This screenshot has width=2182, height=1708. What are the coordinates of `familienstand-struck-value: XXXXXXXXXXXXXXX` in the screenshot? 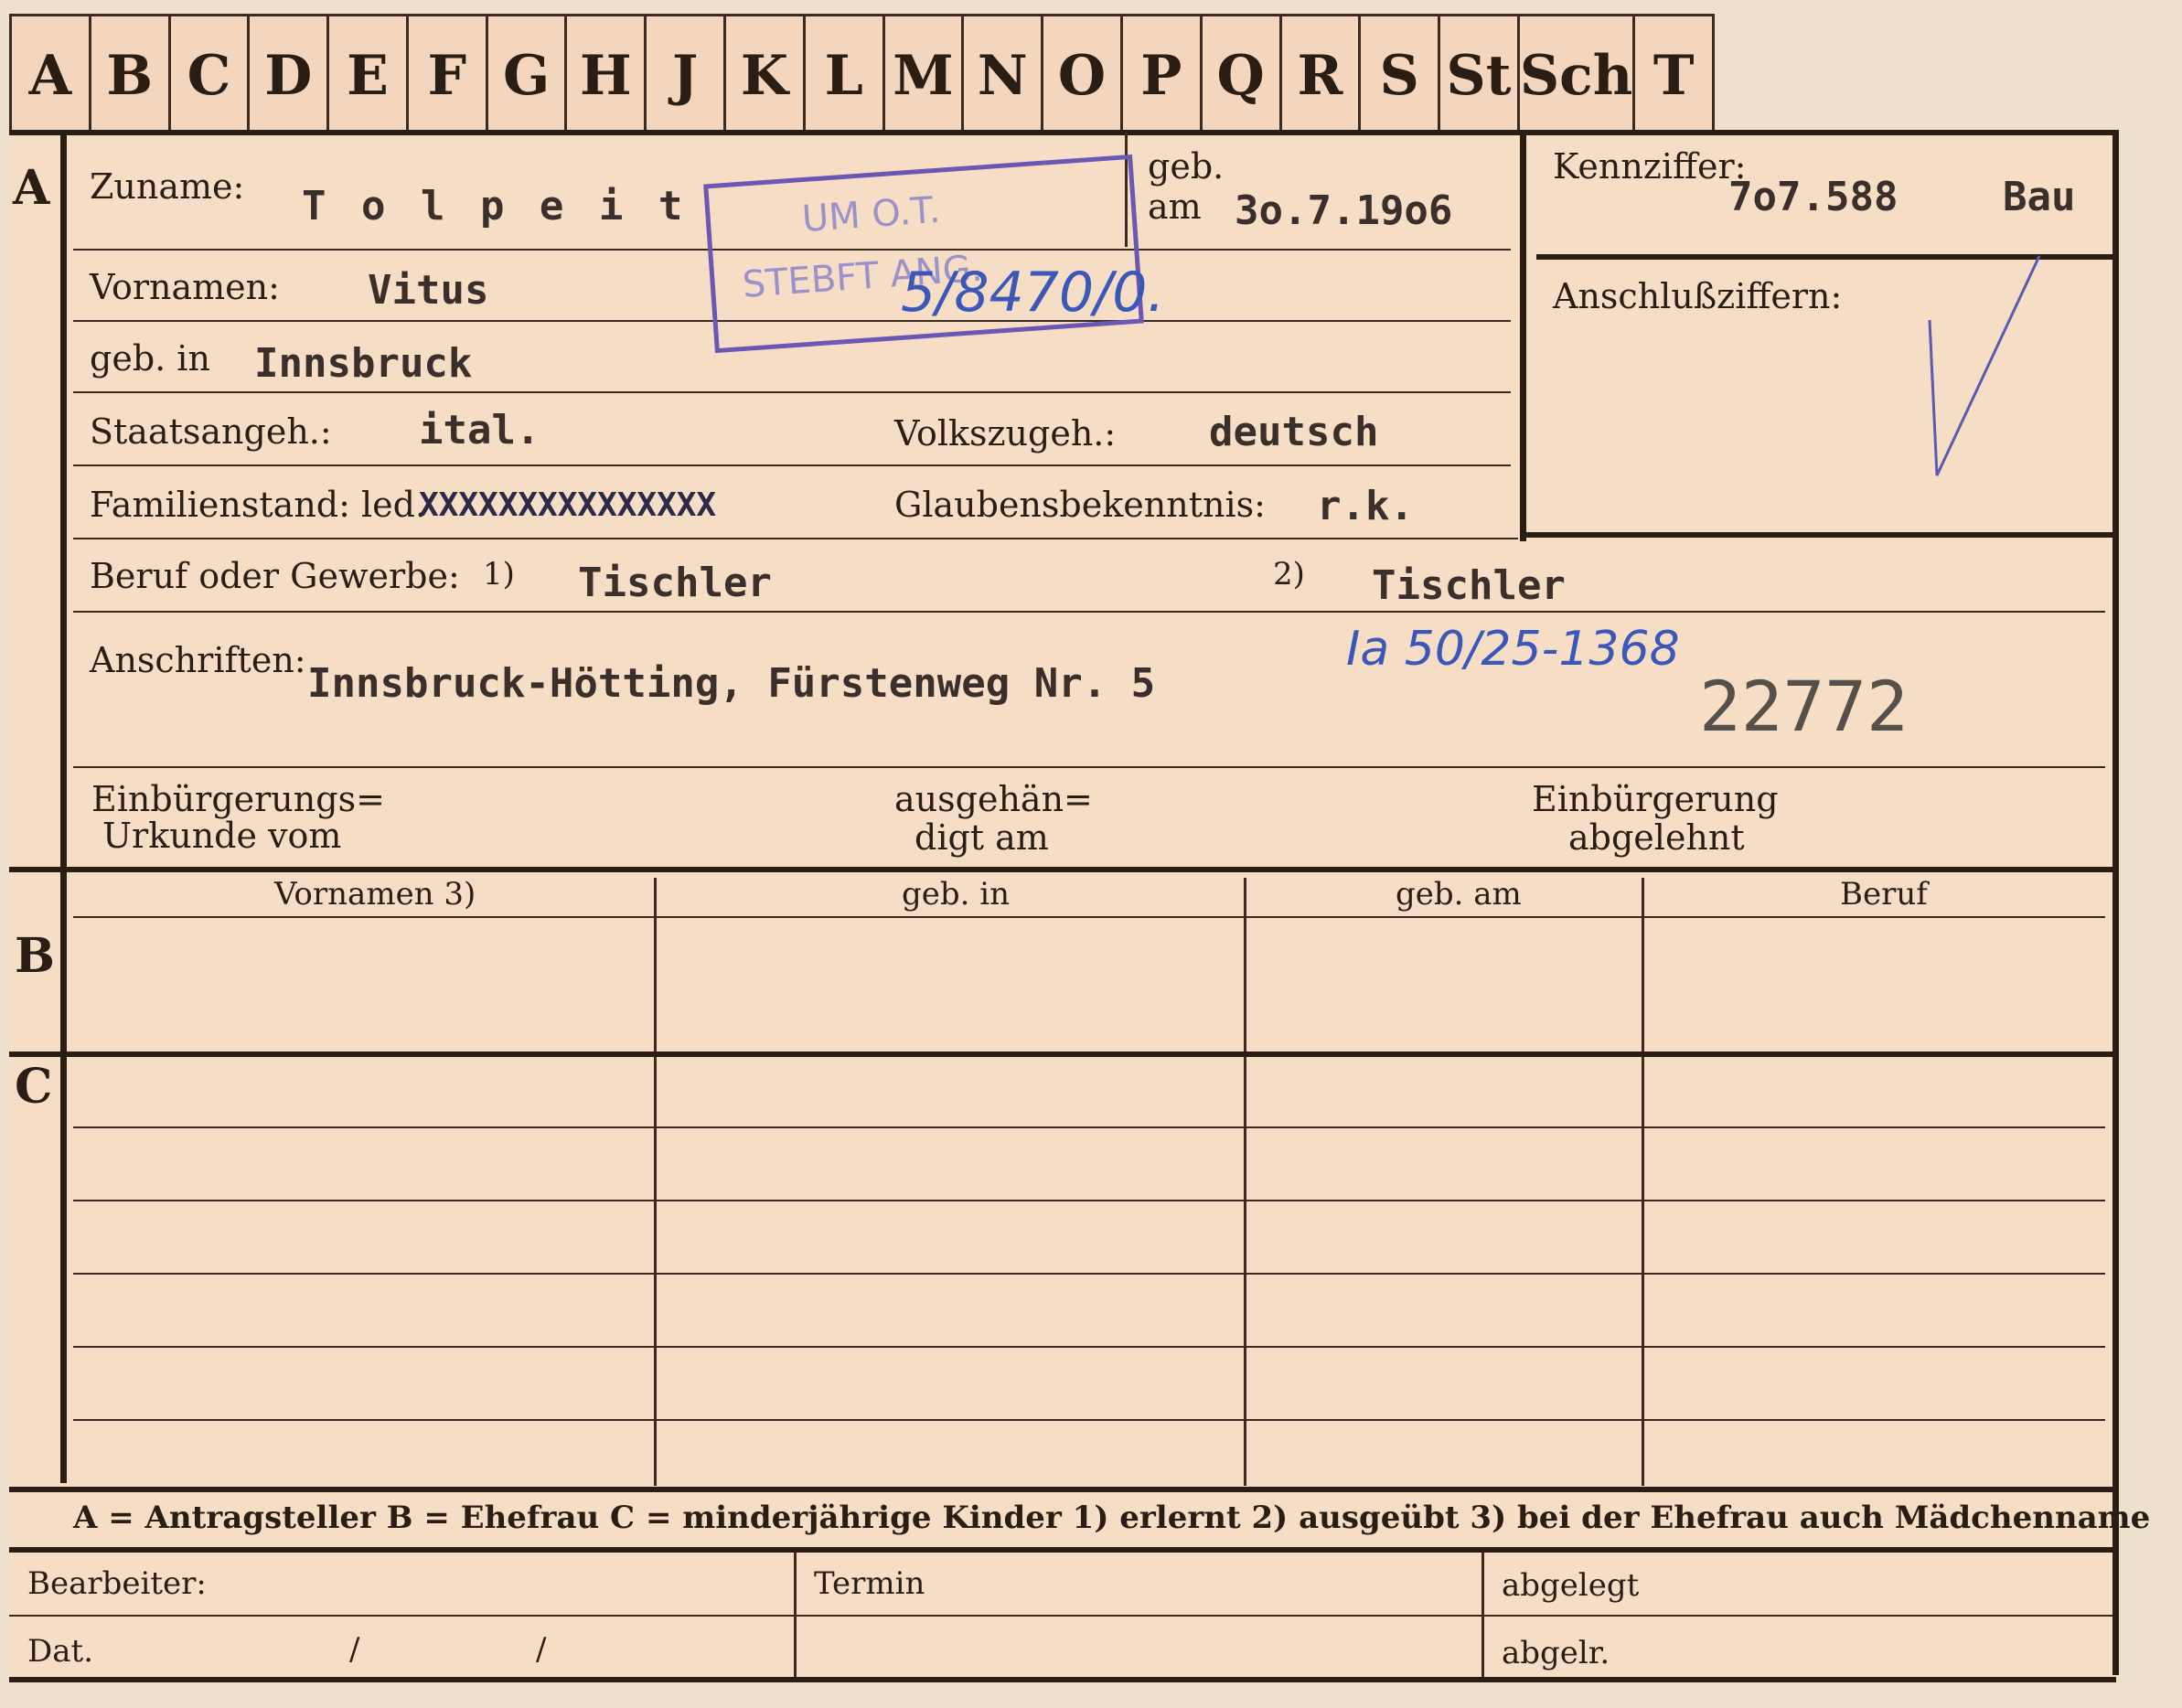 It's located at (568, 505).